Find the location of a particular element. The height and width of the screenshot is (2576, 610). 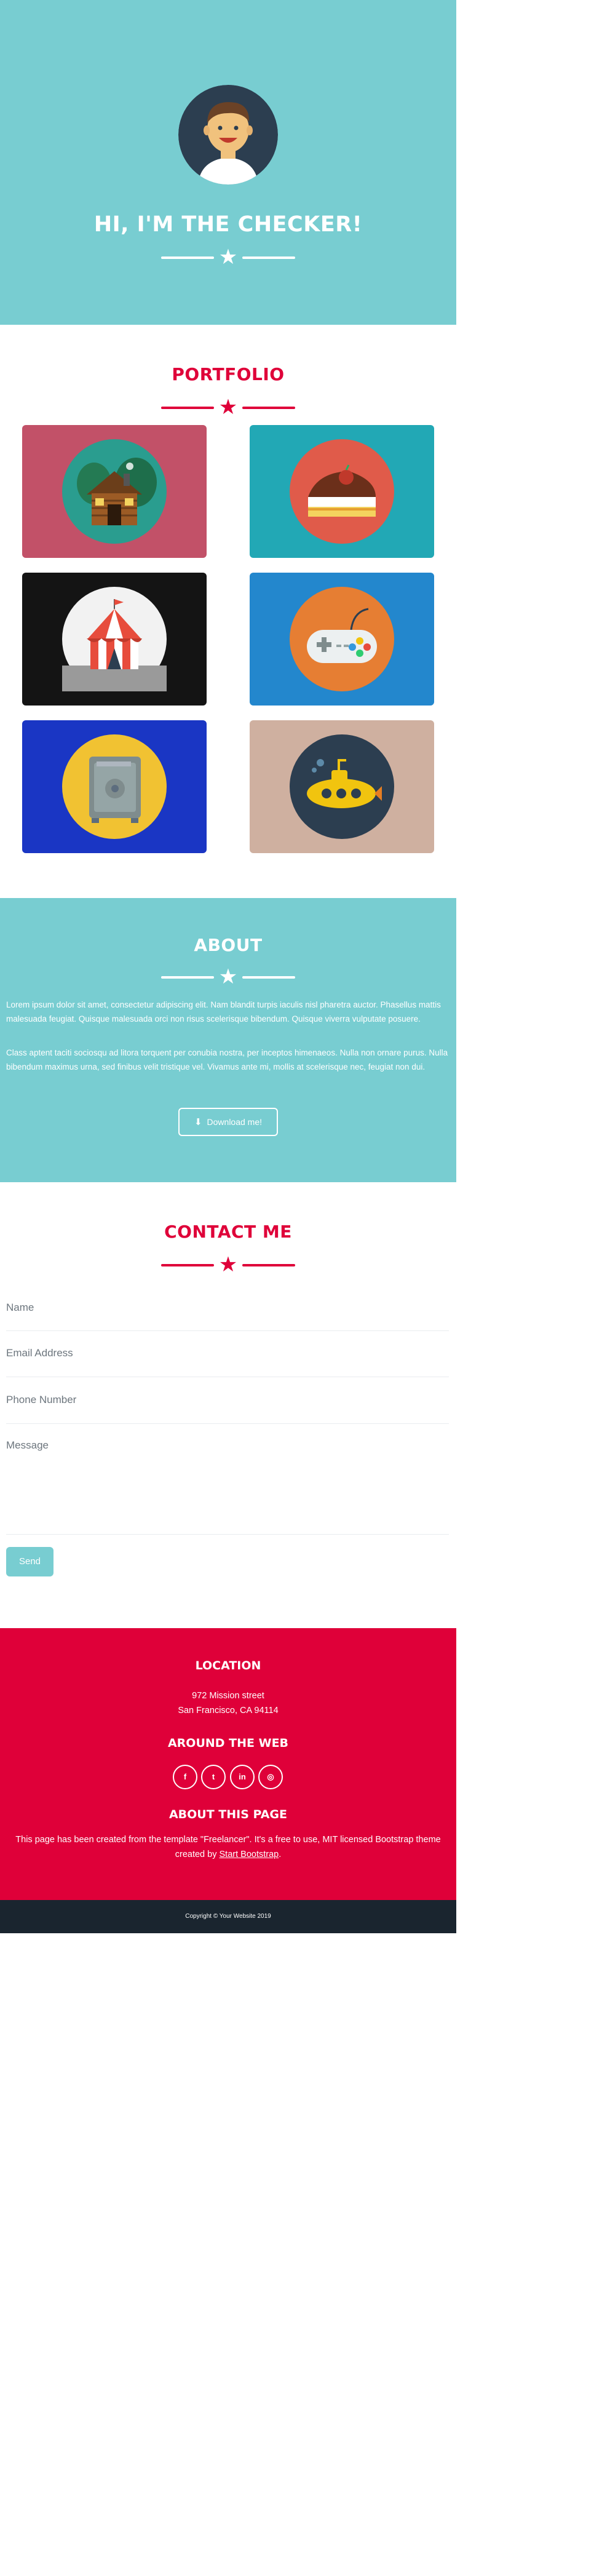

copyright-text: Copyright © Your Website 2019 is located at coordinates (228, 1916).